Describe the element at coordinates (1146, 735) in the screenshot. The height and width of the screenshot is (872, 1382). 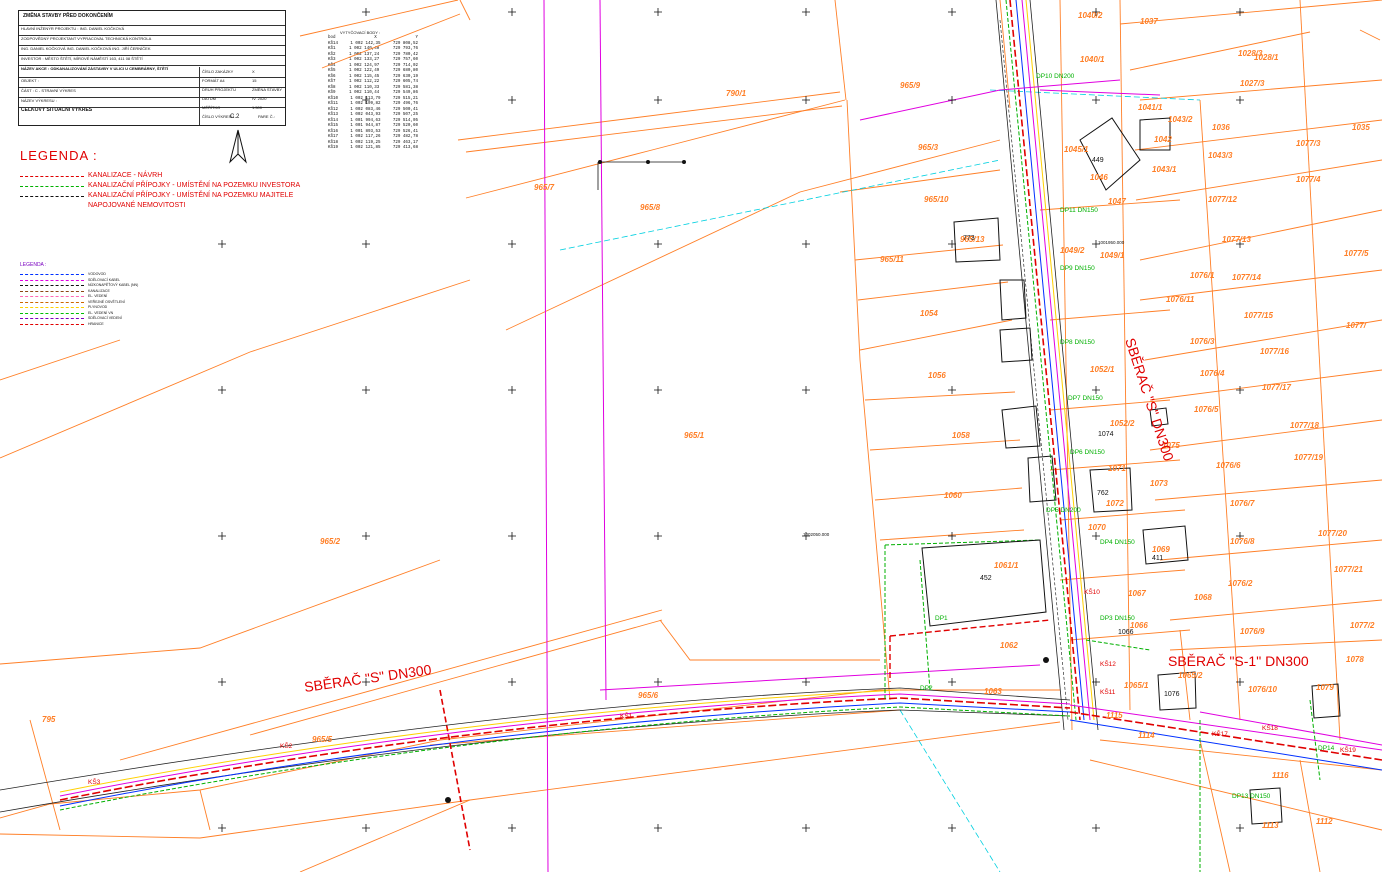
I see `parcel-label: 1114` at that location.